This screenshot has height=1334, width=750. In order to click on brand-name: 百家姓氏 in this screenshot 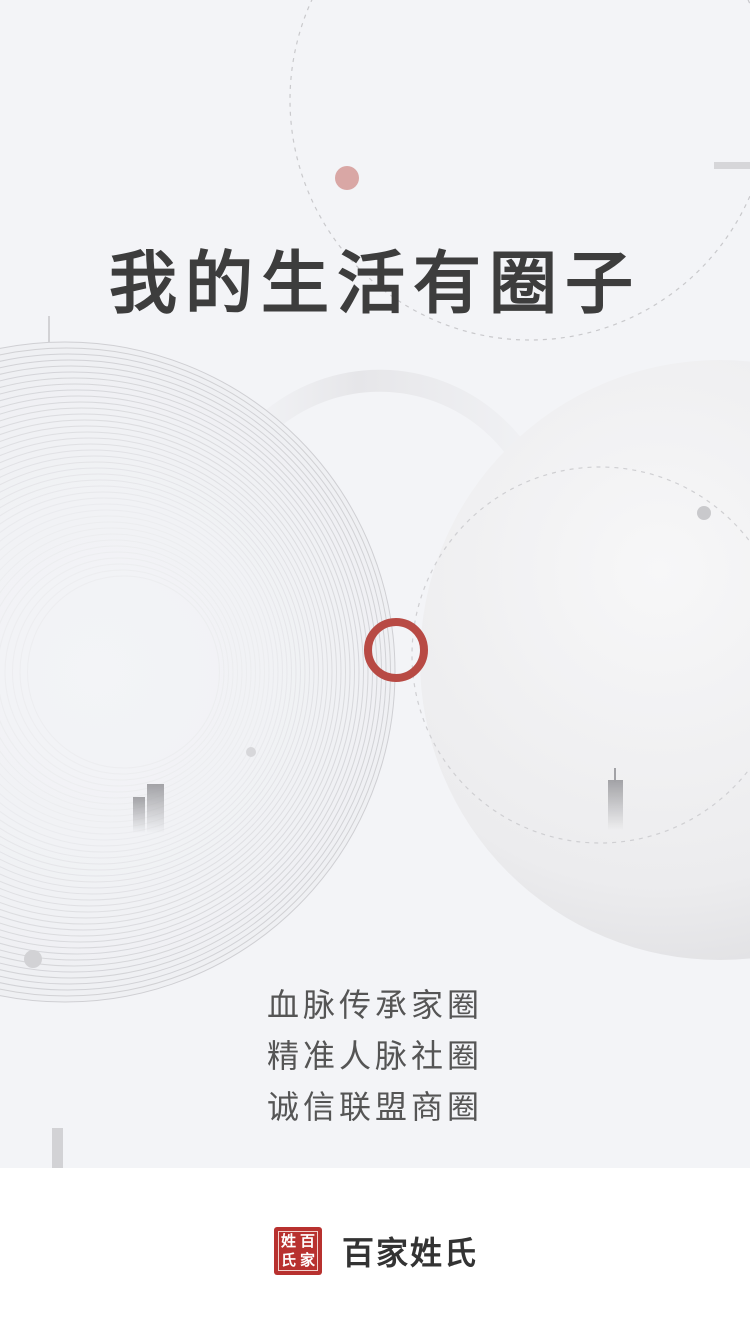, I will do `click(410, 1253)`.